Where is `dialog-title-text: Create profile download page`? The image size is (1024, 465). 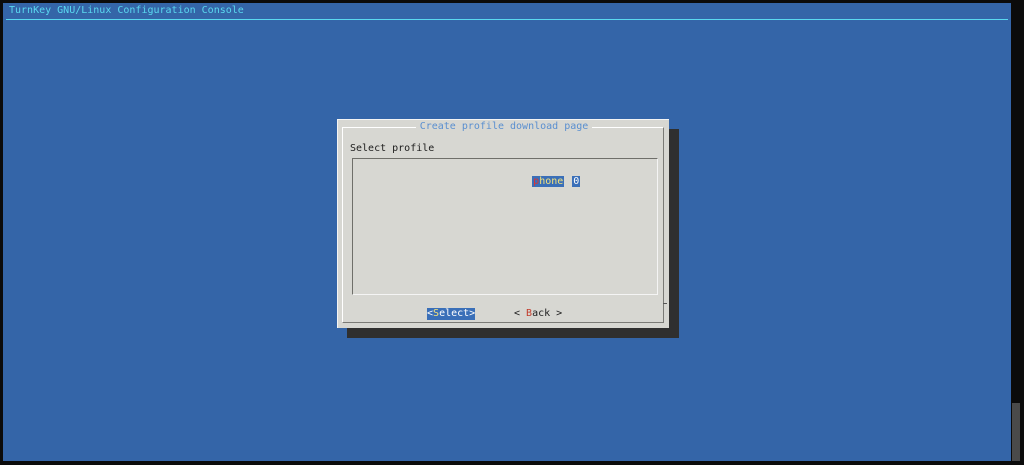
dialog-title-text: Create profile download page is located at coordinates (504, 126).